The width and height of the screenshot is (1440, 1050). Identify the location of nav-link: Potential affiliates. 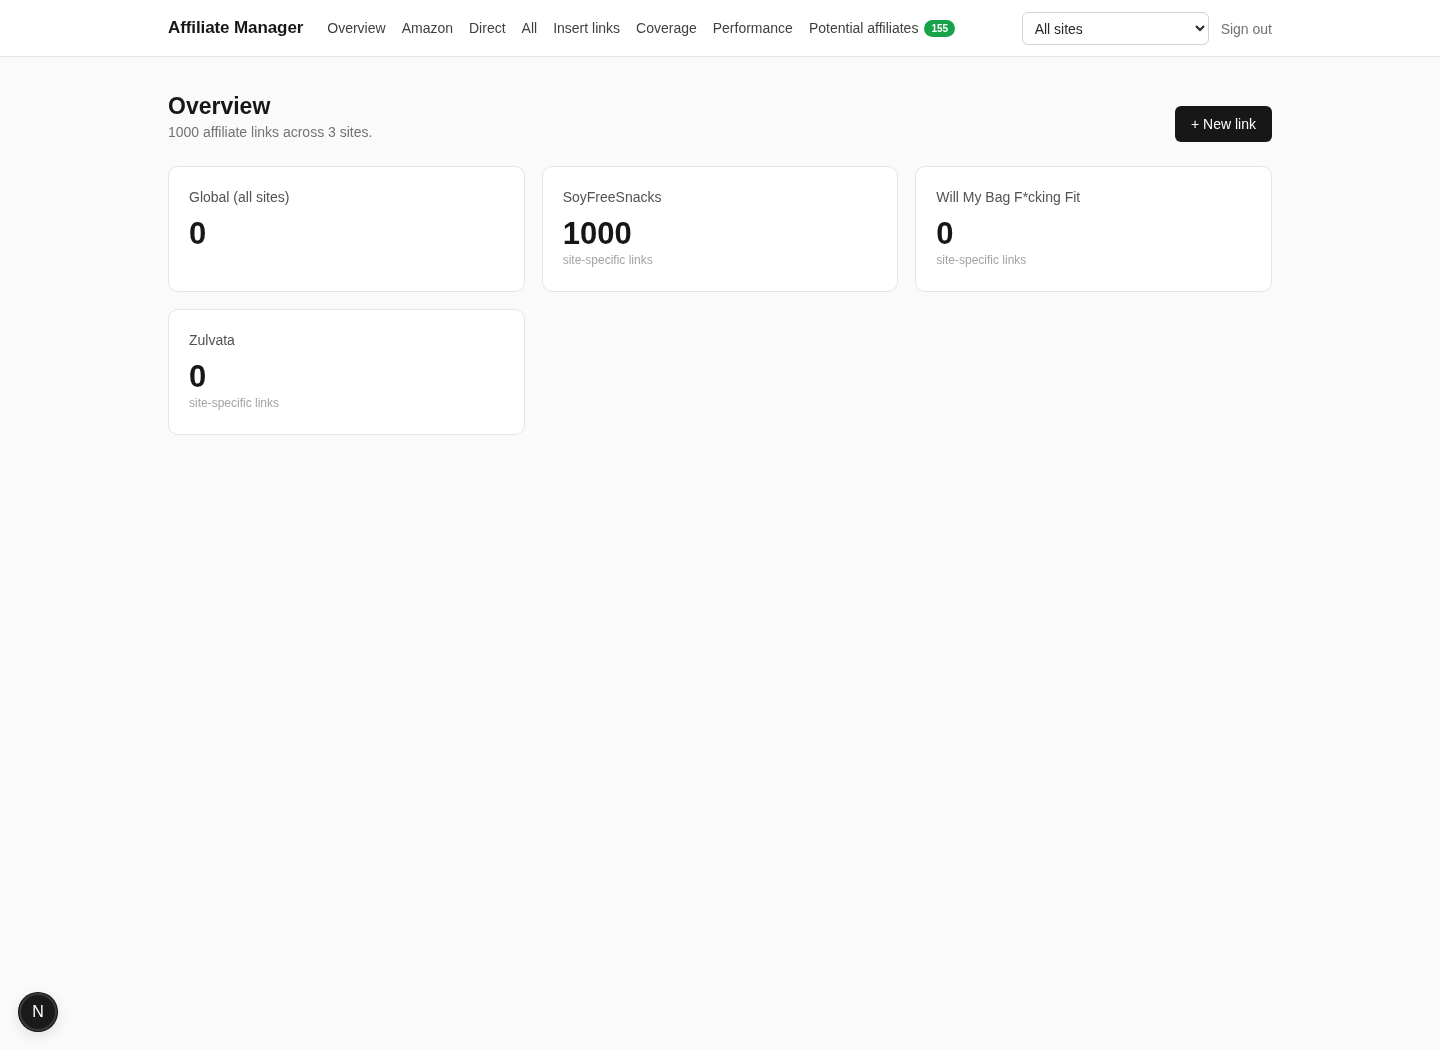
(863, 28).